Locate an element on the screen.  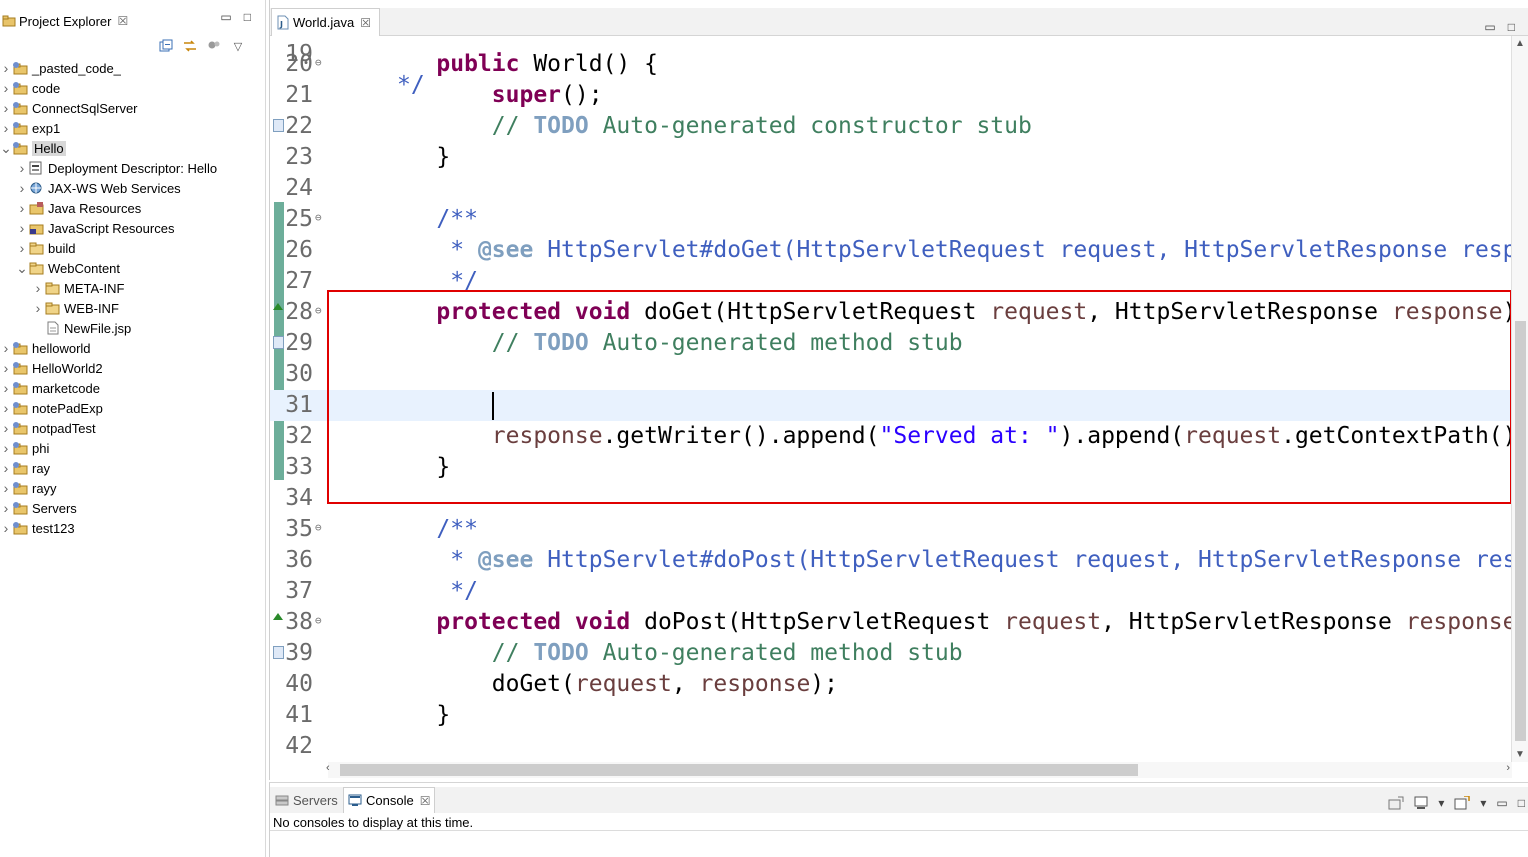
tree-item: › JavaScript Resources is located at coordinates (132, 228).